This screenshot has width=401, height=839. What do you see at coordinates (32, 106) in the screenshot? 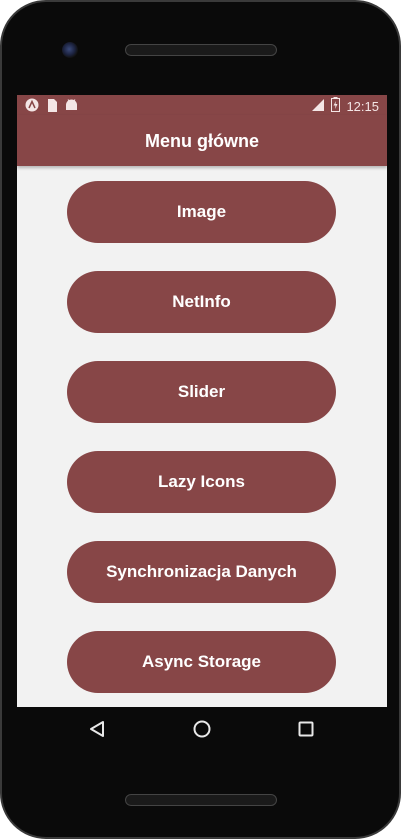
I see `app-a-icon` at bounding box center [32, 106].